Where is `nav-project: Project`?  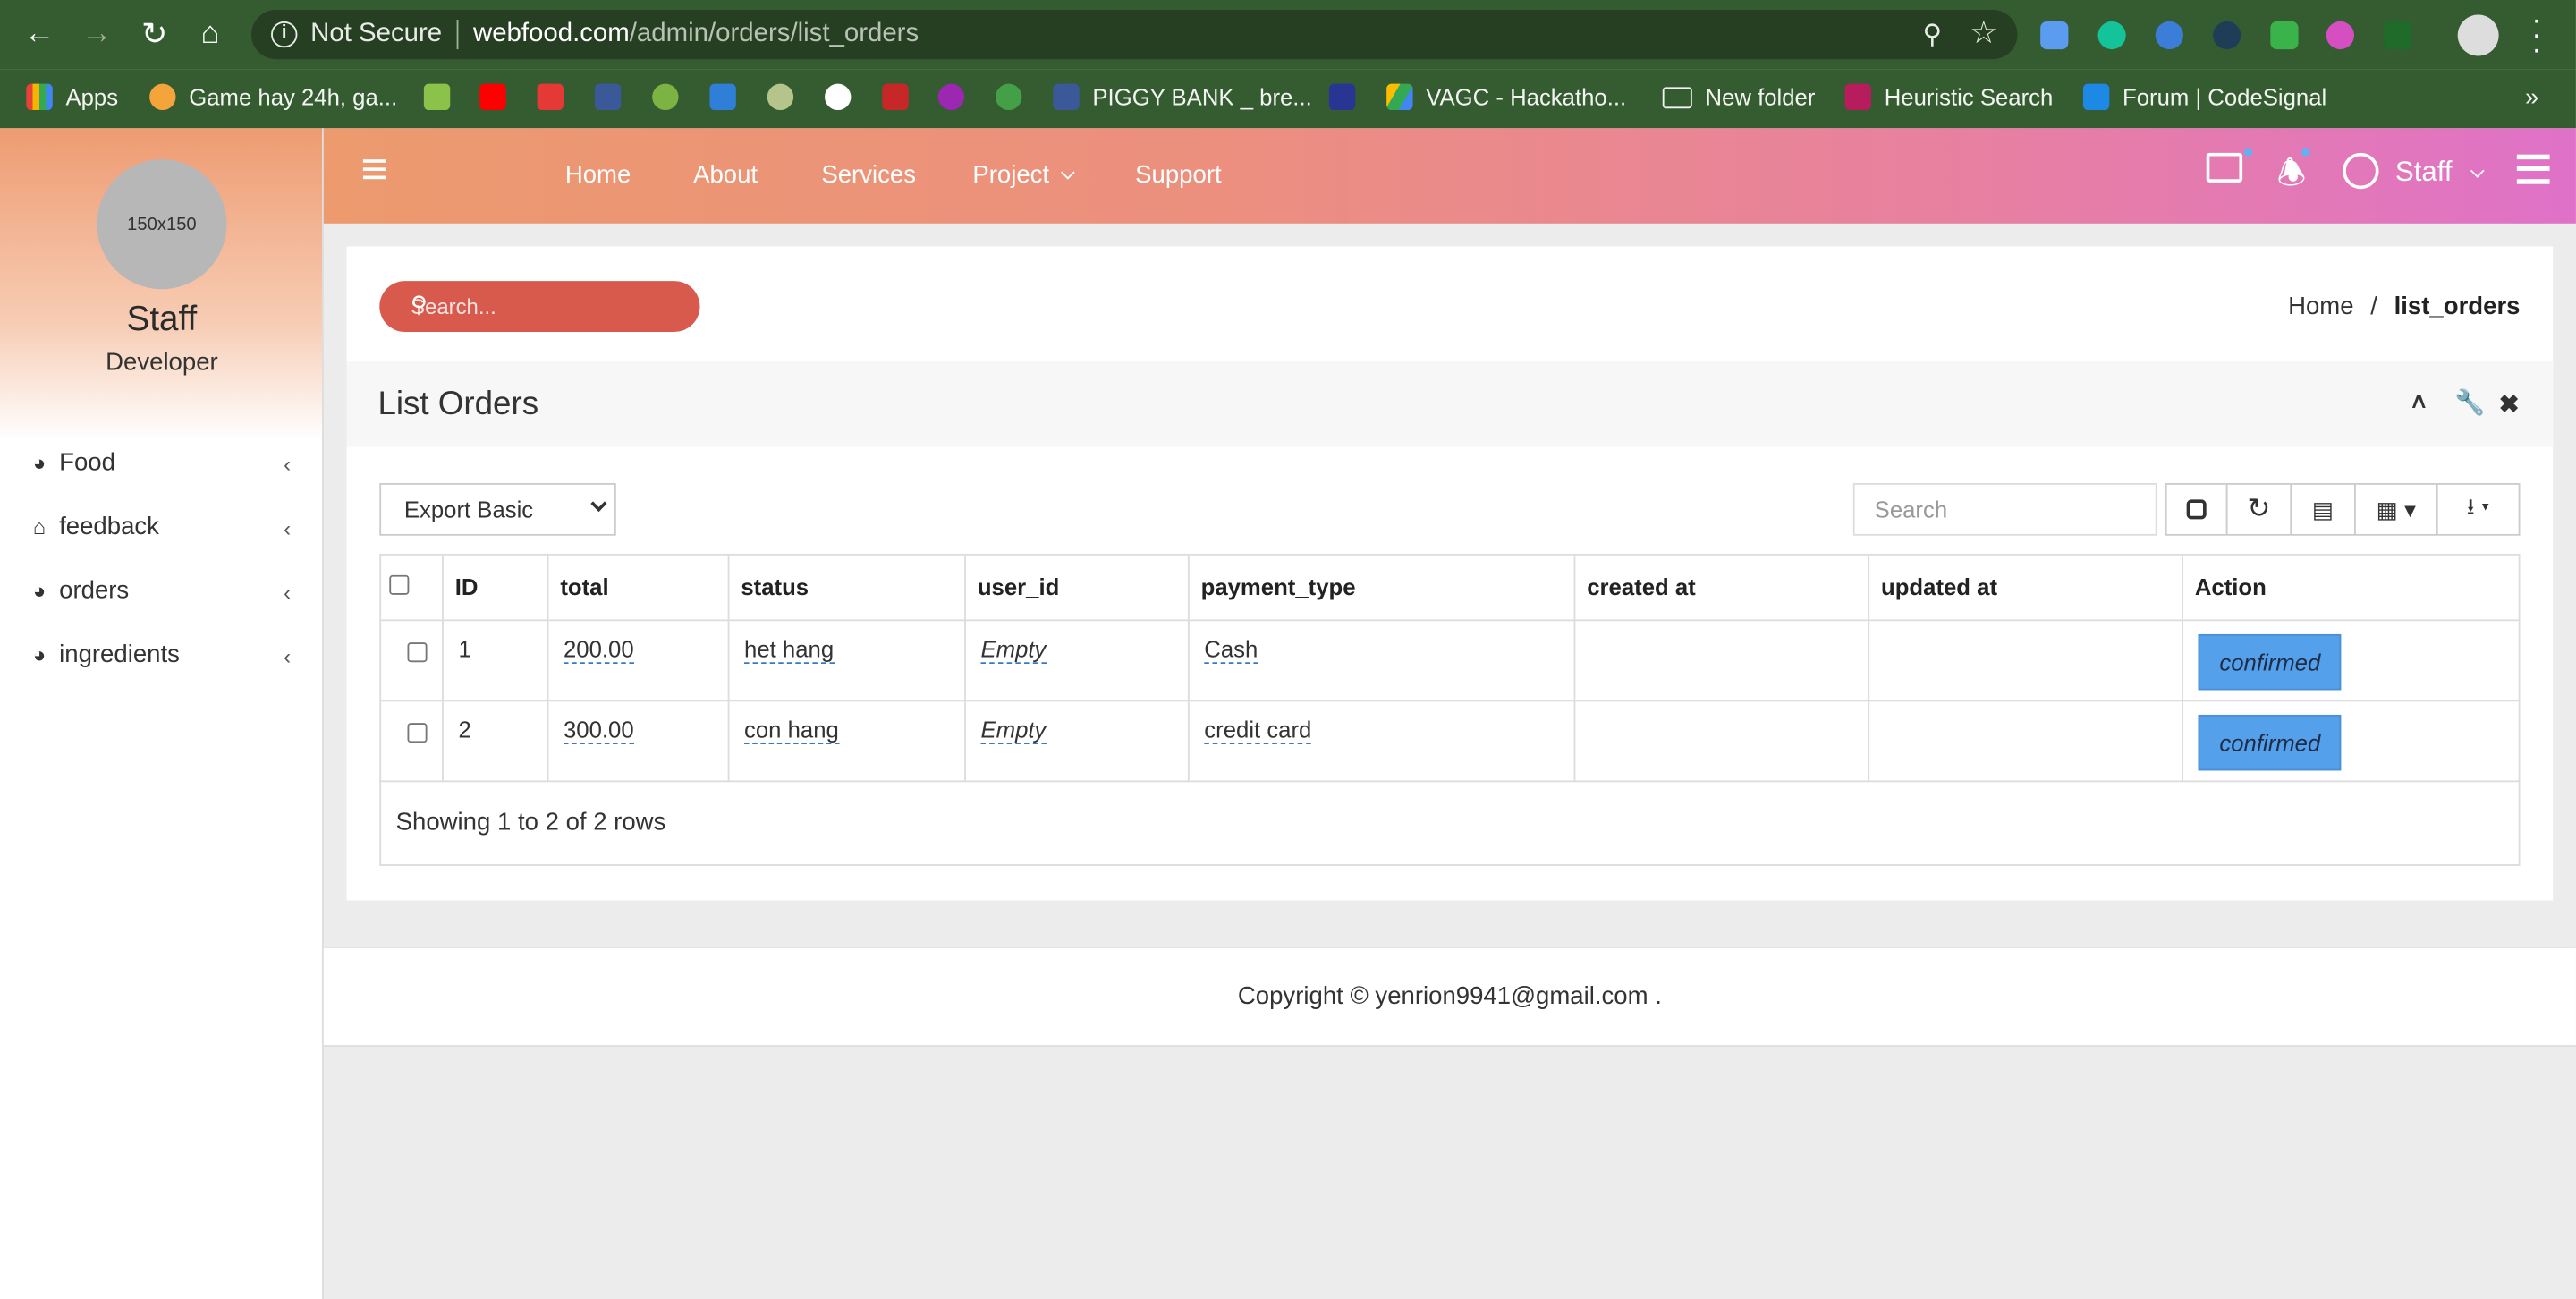
nav-project: Project is located at coordinates (1023, 175).